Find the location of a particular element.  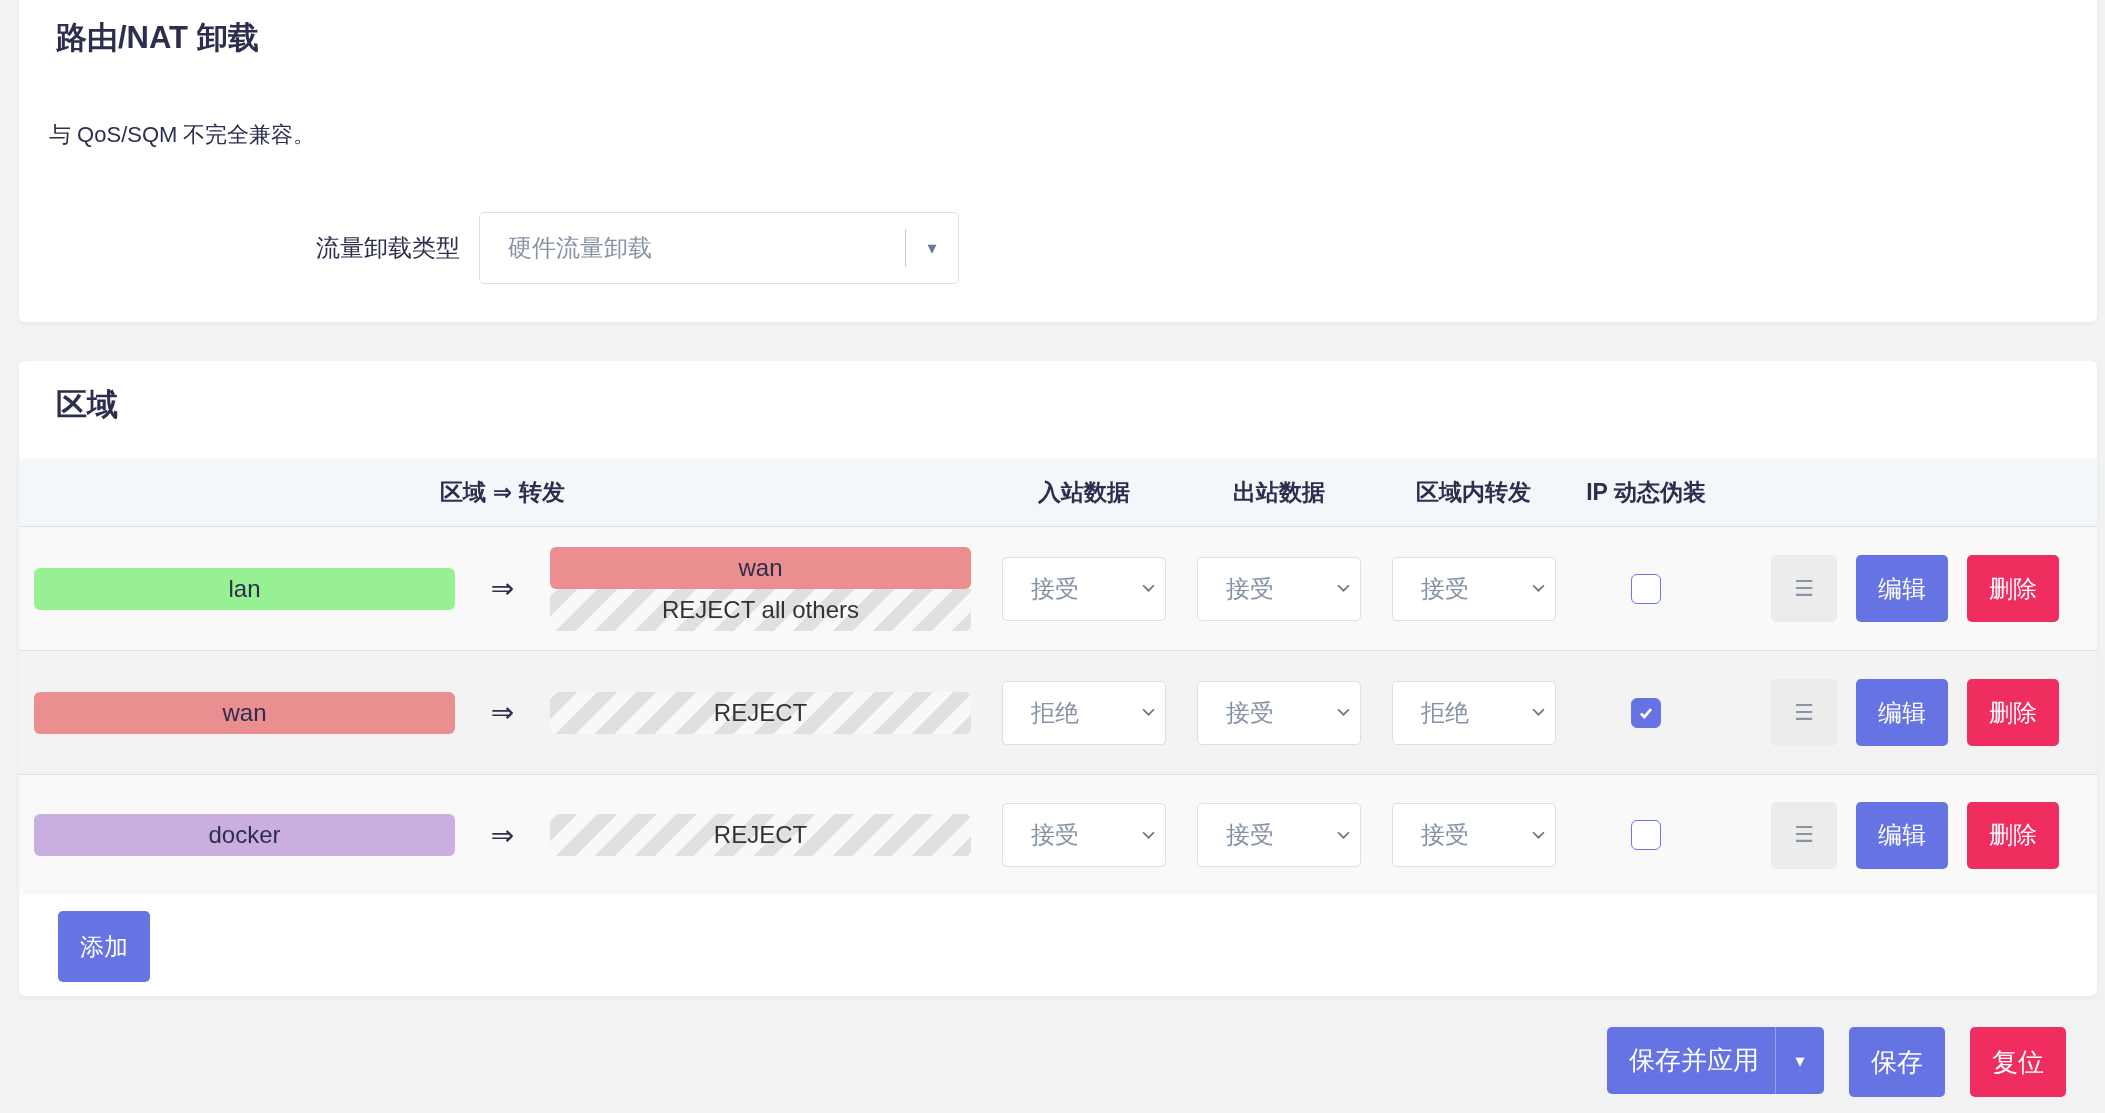

column-header: 区域内转发 is located at coordinates (1473, 492).